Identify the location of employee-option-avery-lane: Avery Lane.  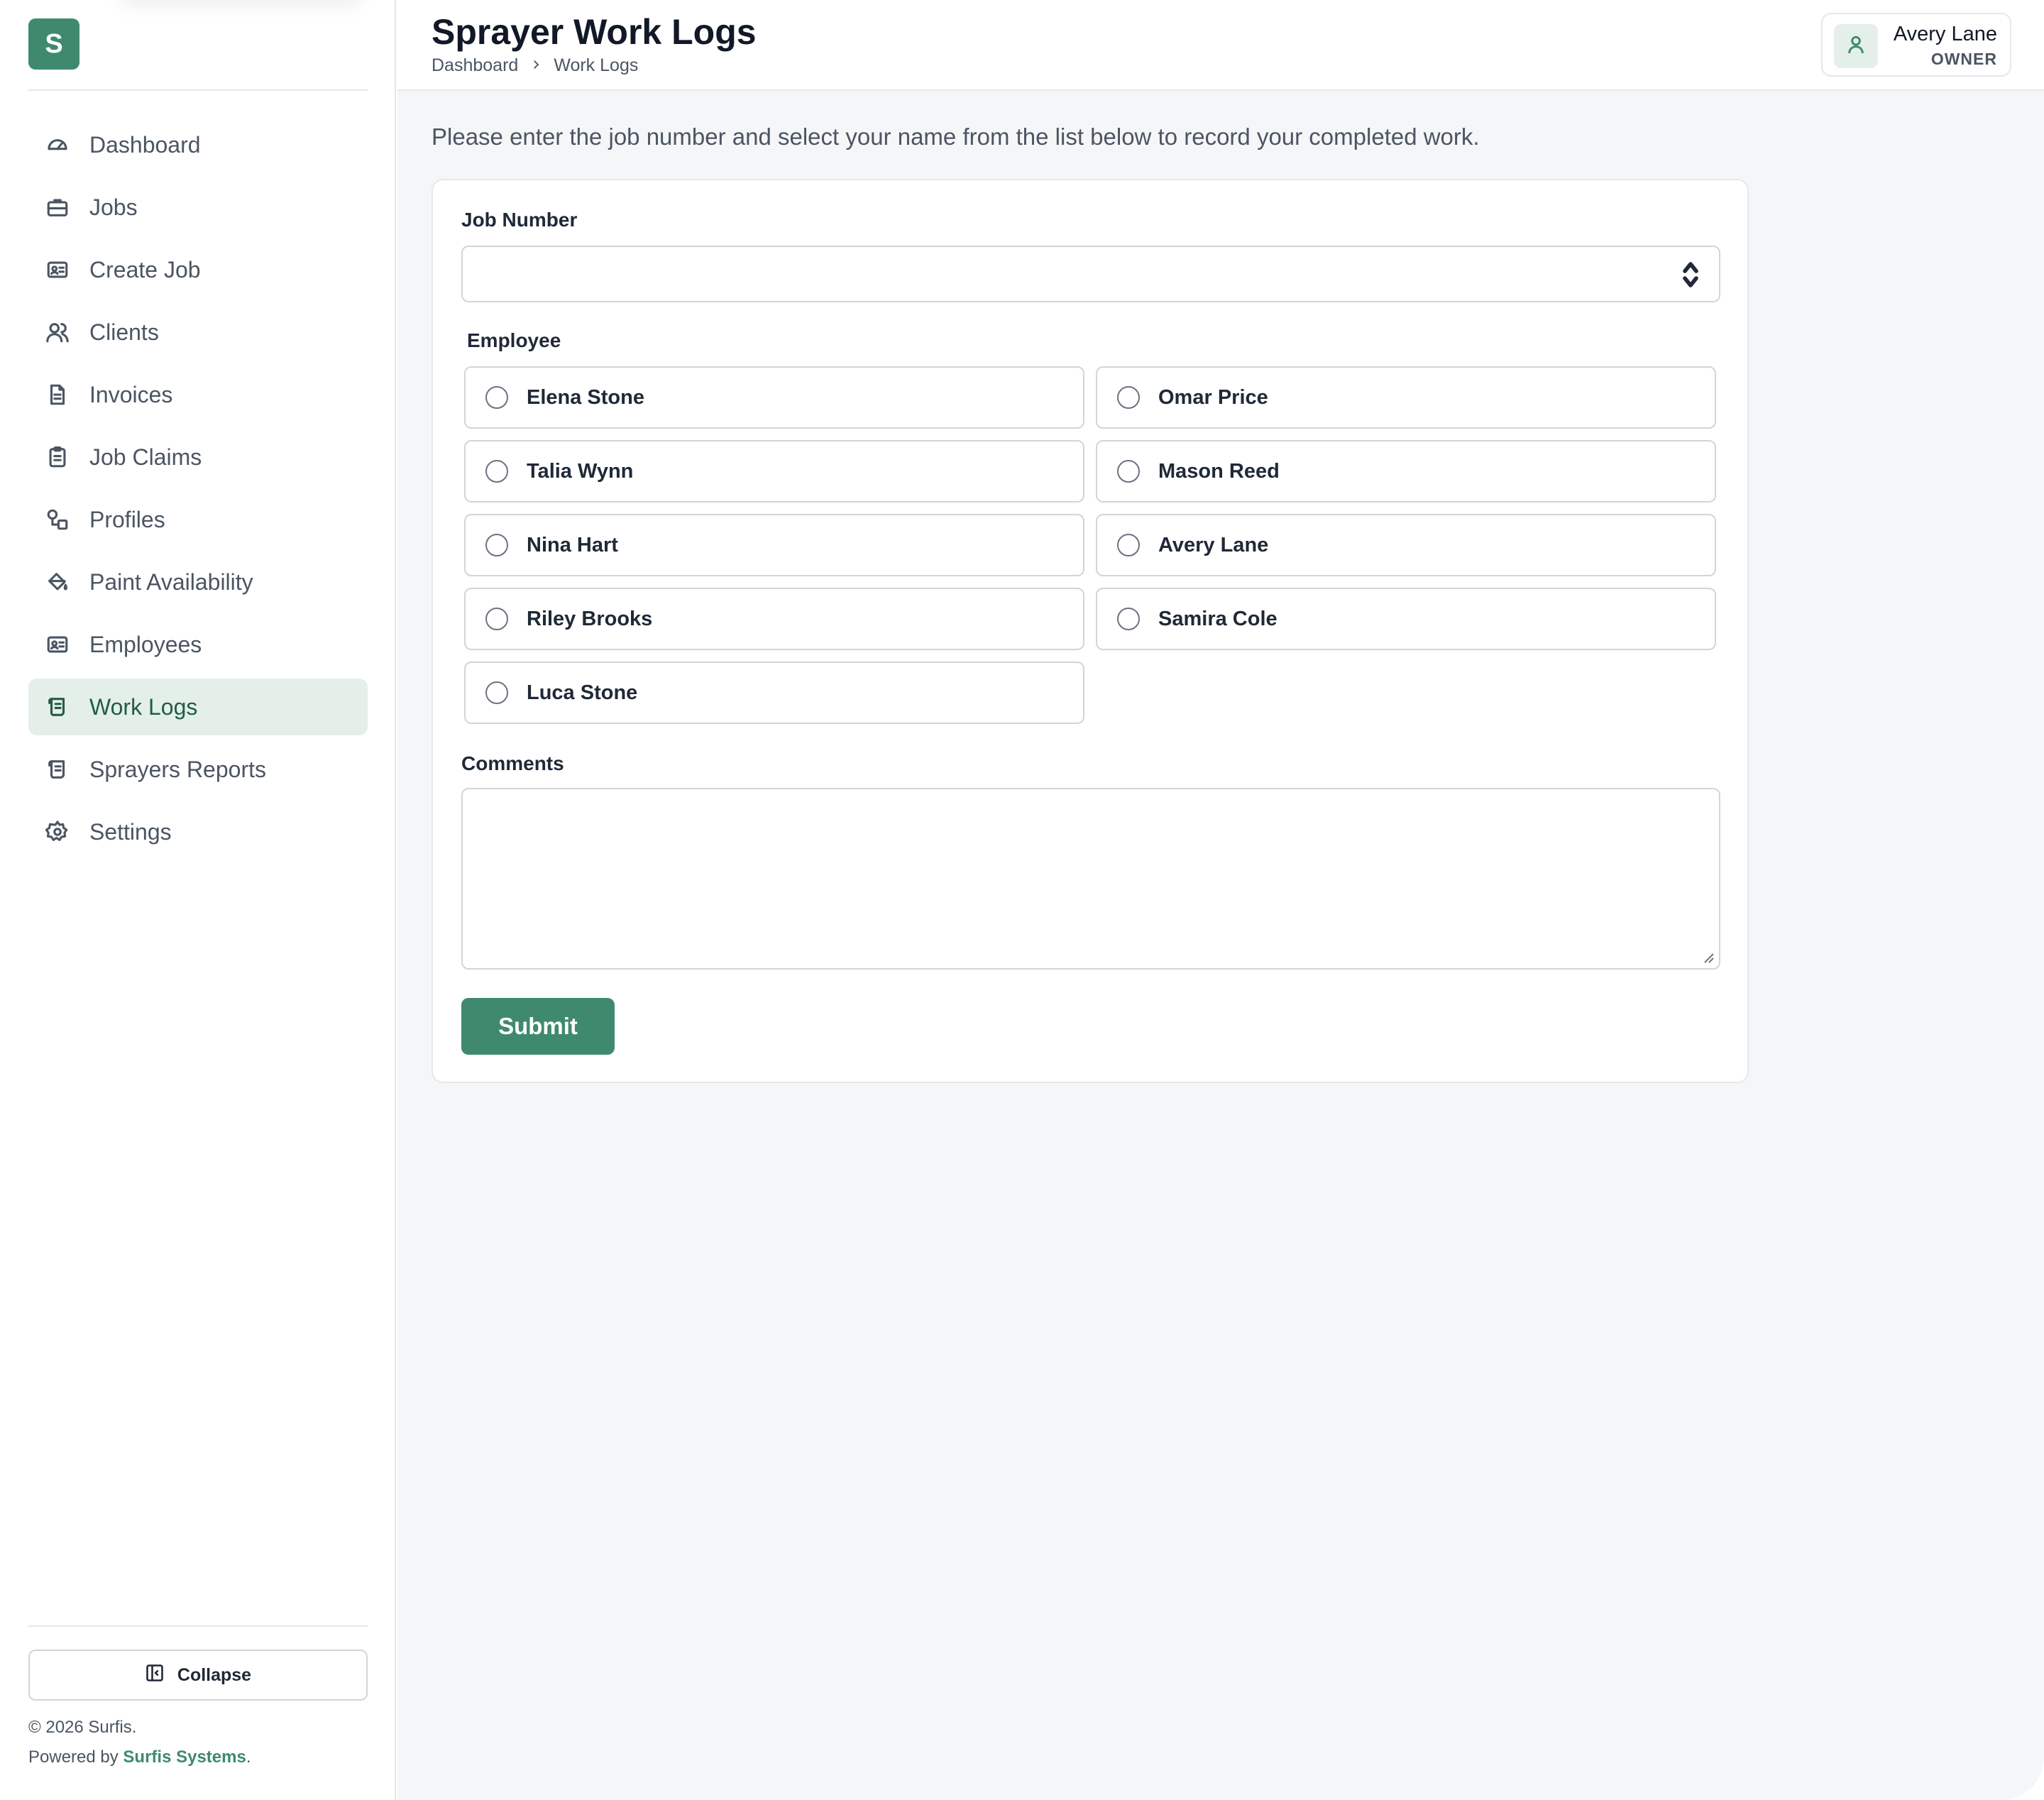
(1406, 545).